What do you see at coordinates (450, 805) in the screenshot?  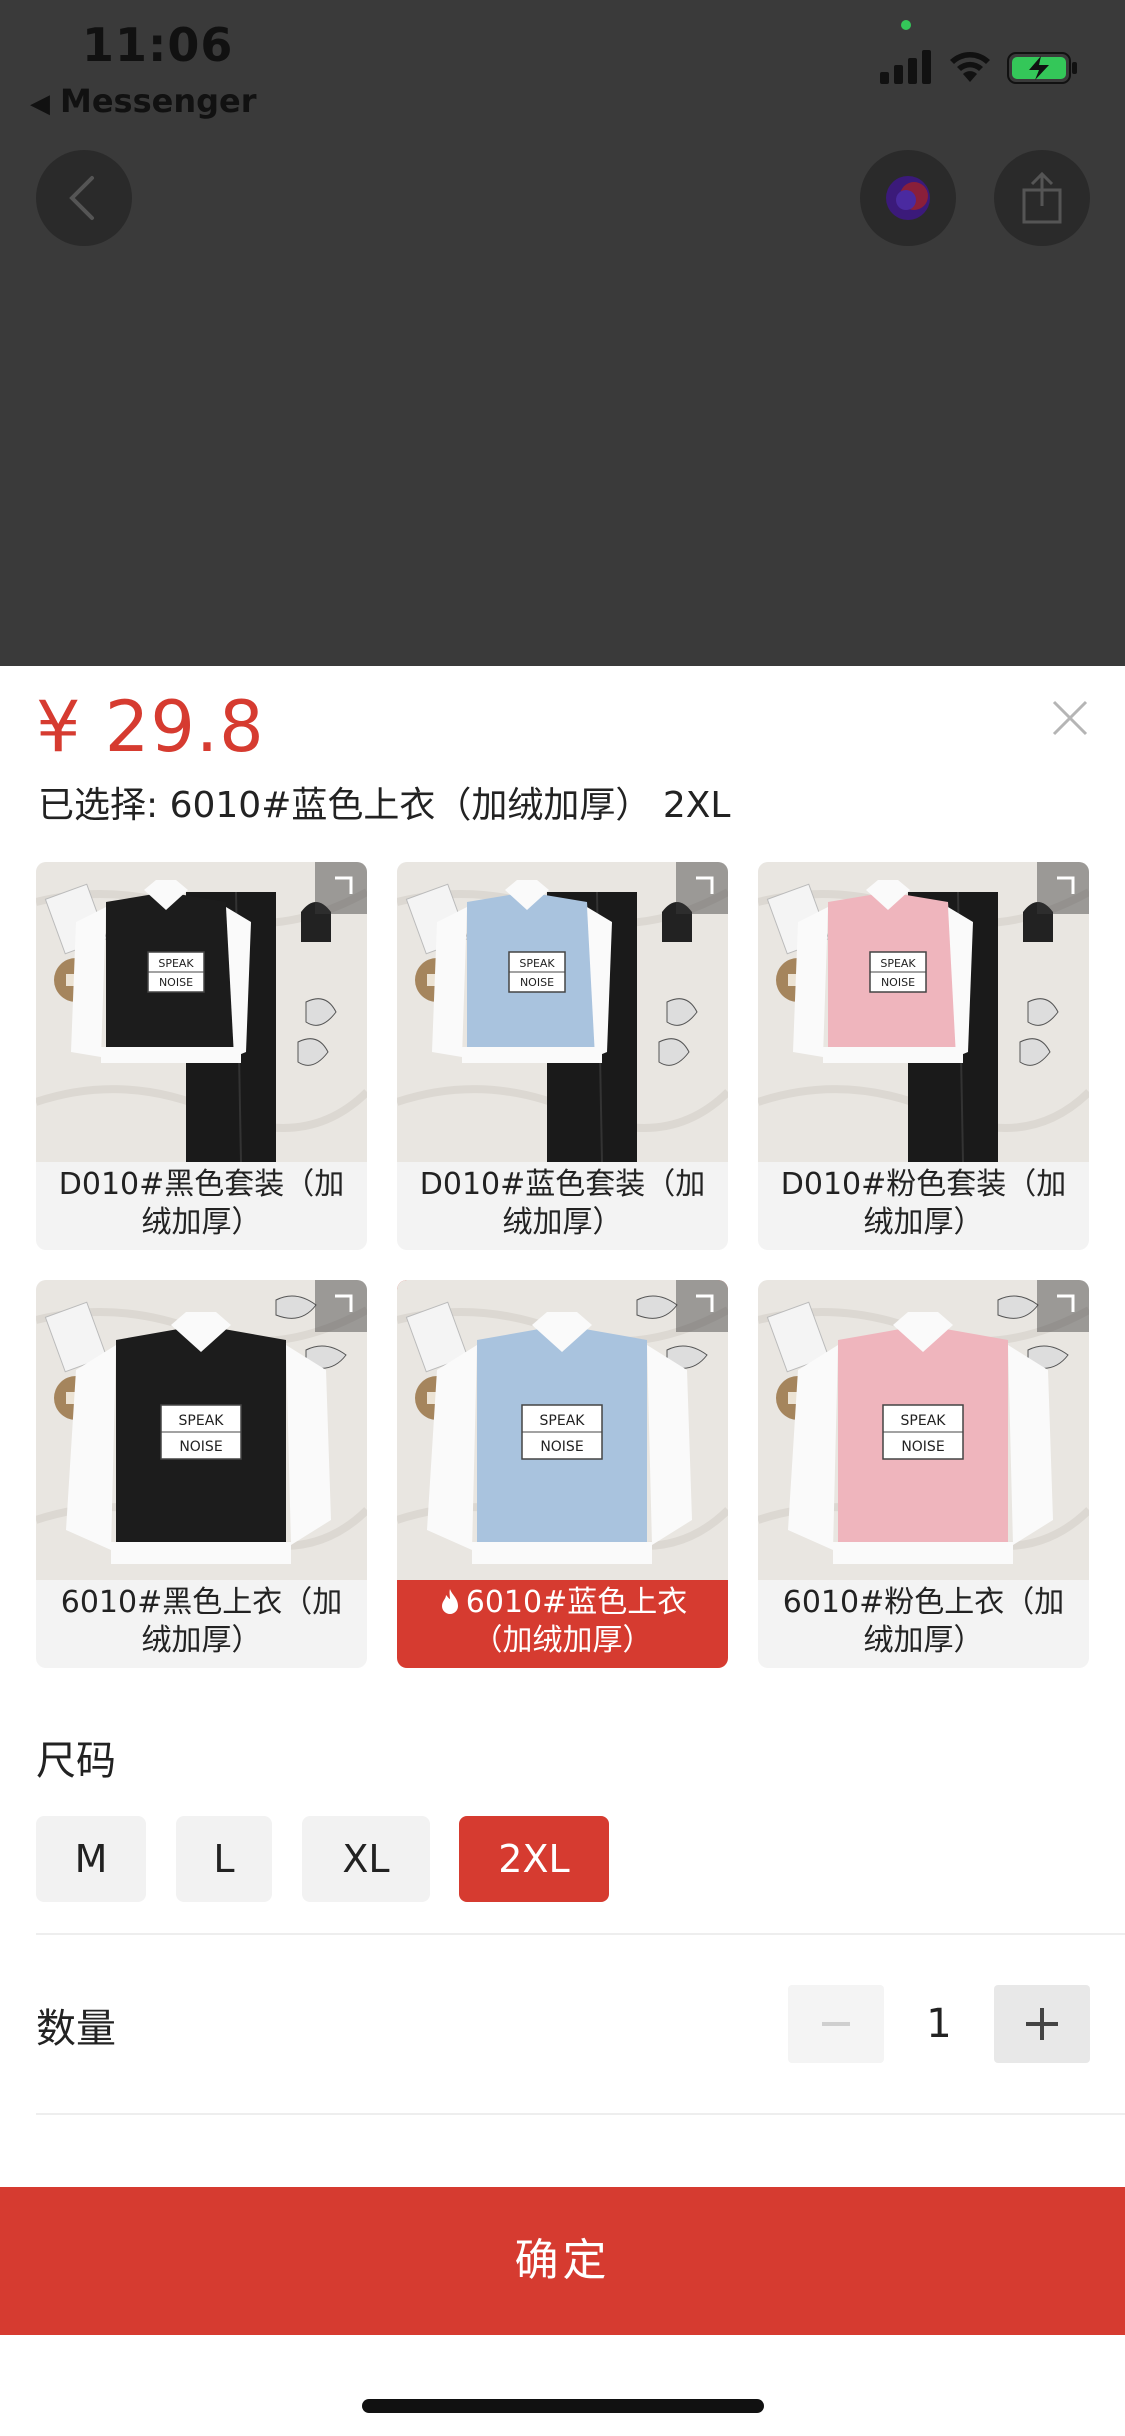 I see `selected-value: 6010#蓝色上衣（加绒加厚） 2XL` at bounding box center [450, 805].